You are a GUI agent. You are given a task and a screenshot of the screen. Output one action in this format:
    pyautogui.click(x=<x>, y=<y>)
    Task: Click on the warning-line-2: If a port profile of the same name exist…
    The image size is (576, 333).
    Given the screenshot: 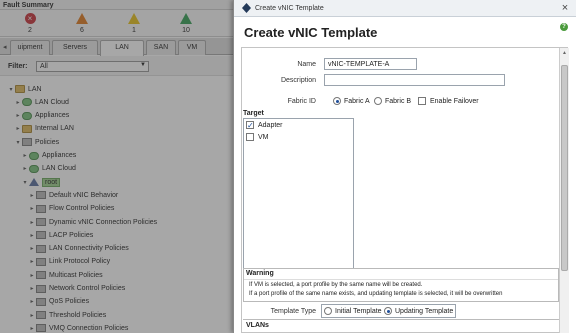 What is the action you would take?
    pyautogui.click(x=376, y=294)
    